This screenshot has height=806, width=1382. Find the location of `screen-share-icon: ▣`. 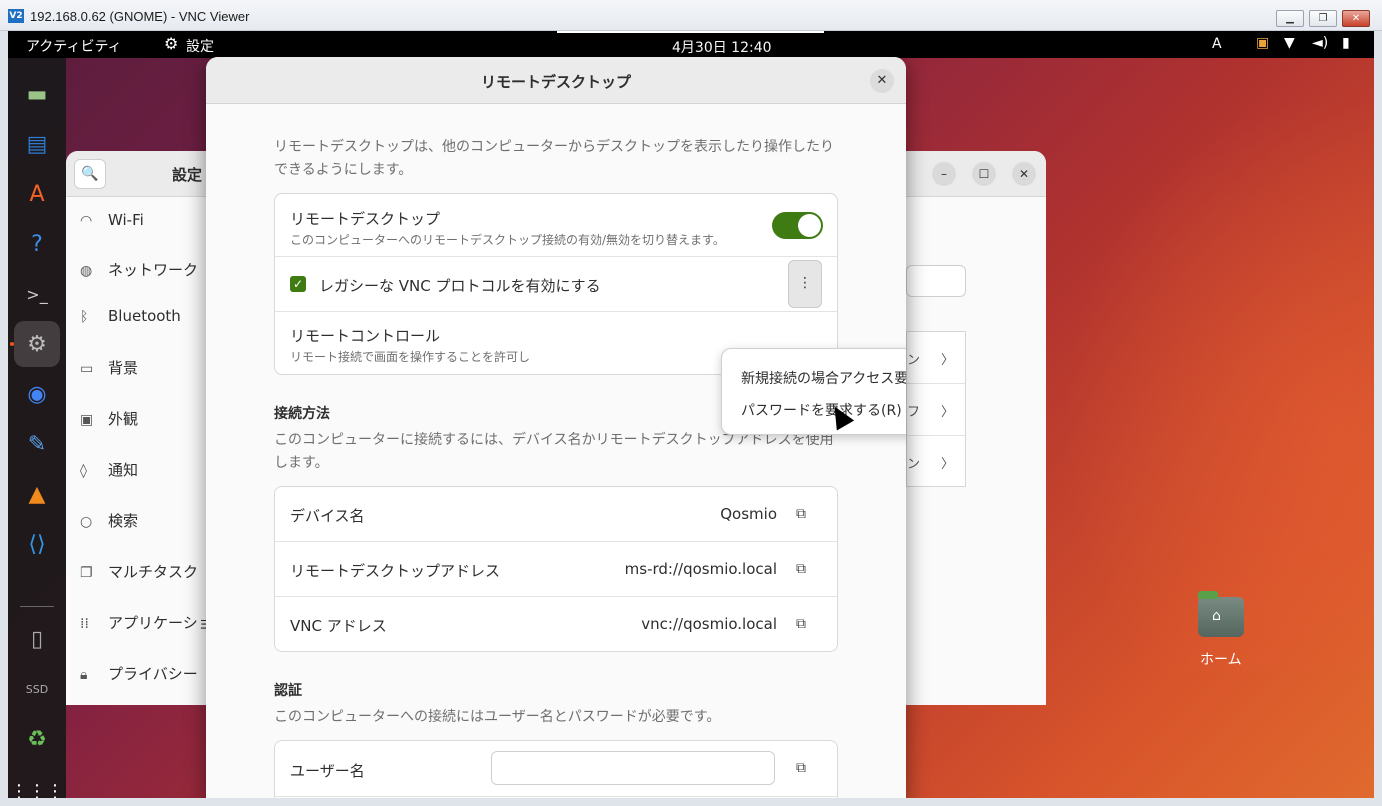

screen-share-icon: ▣ is located at coordinates (1262, 43).